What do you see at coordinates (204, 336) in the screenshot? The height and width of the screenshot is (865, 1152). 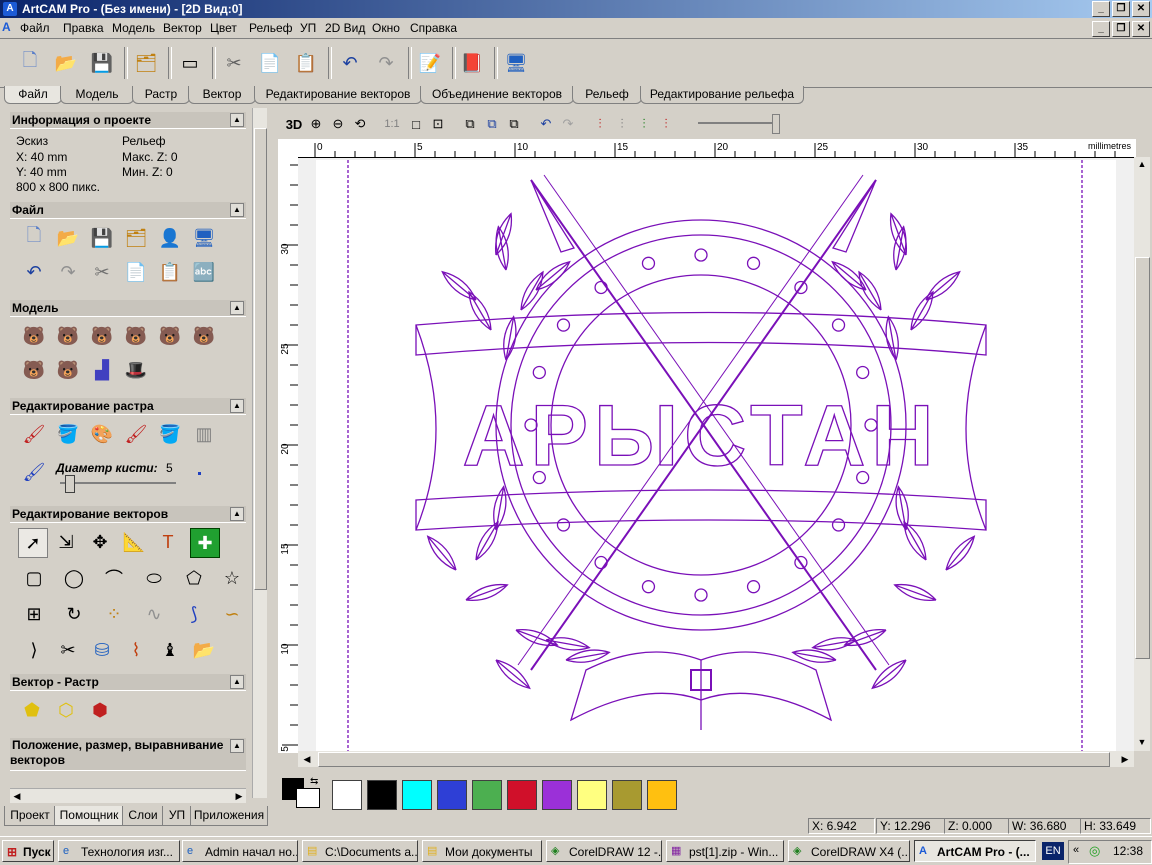 I see `model-rotate-icon: 🐻` at bounding box center [204, 336].